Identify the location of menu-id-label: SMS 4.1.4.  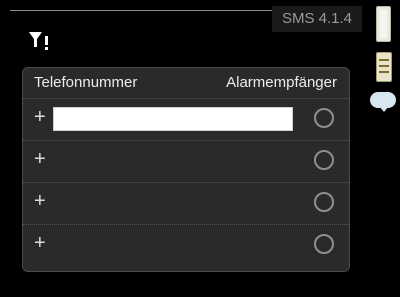
(317, 19).